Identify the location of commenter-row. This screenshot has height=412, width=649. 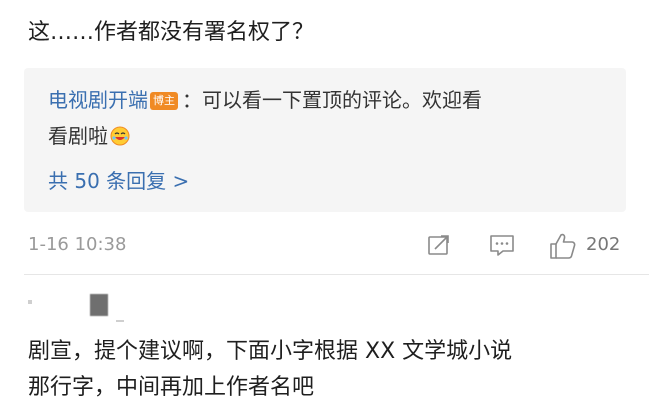
(108, 311).